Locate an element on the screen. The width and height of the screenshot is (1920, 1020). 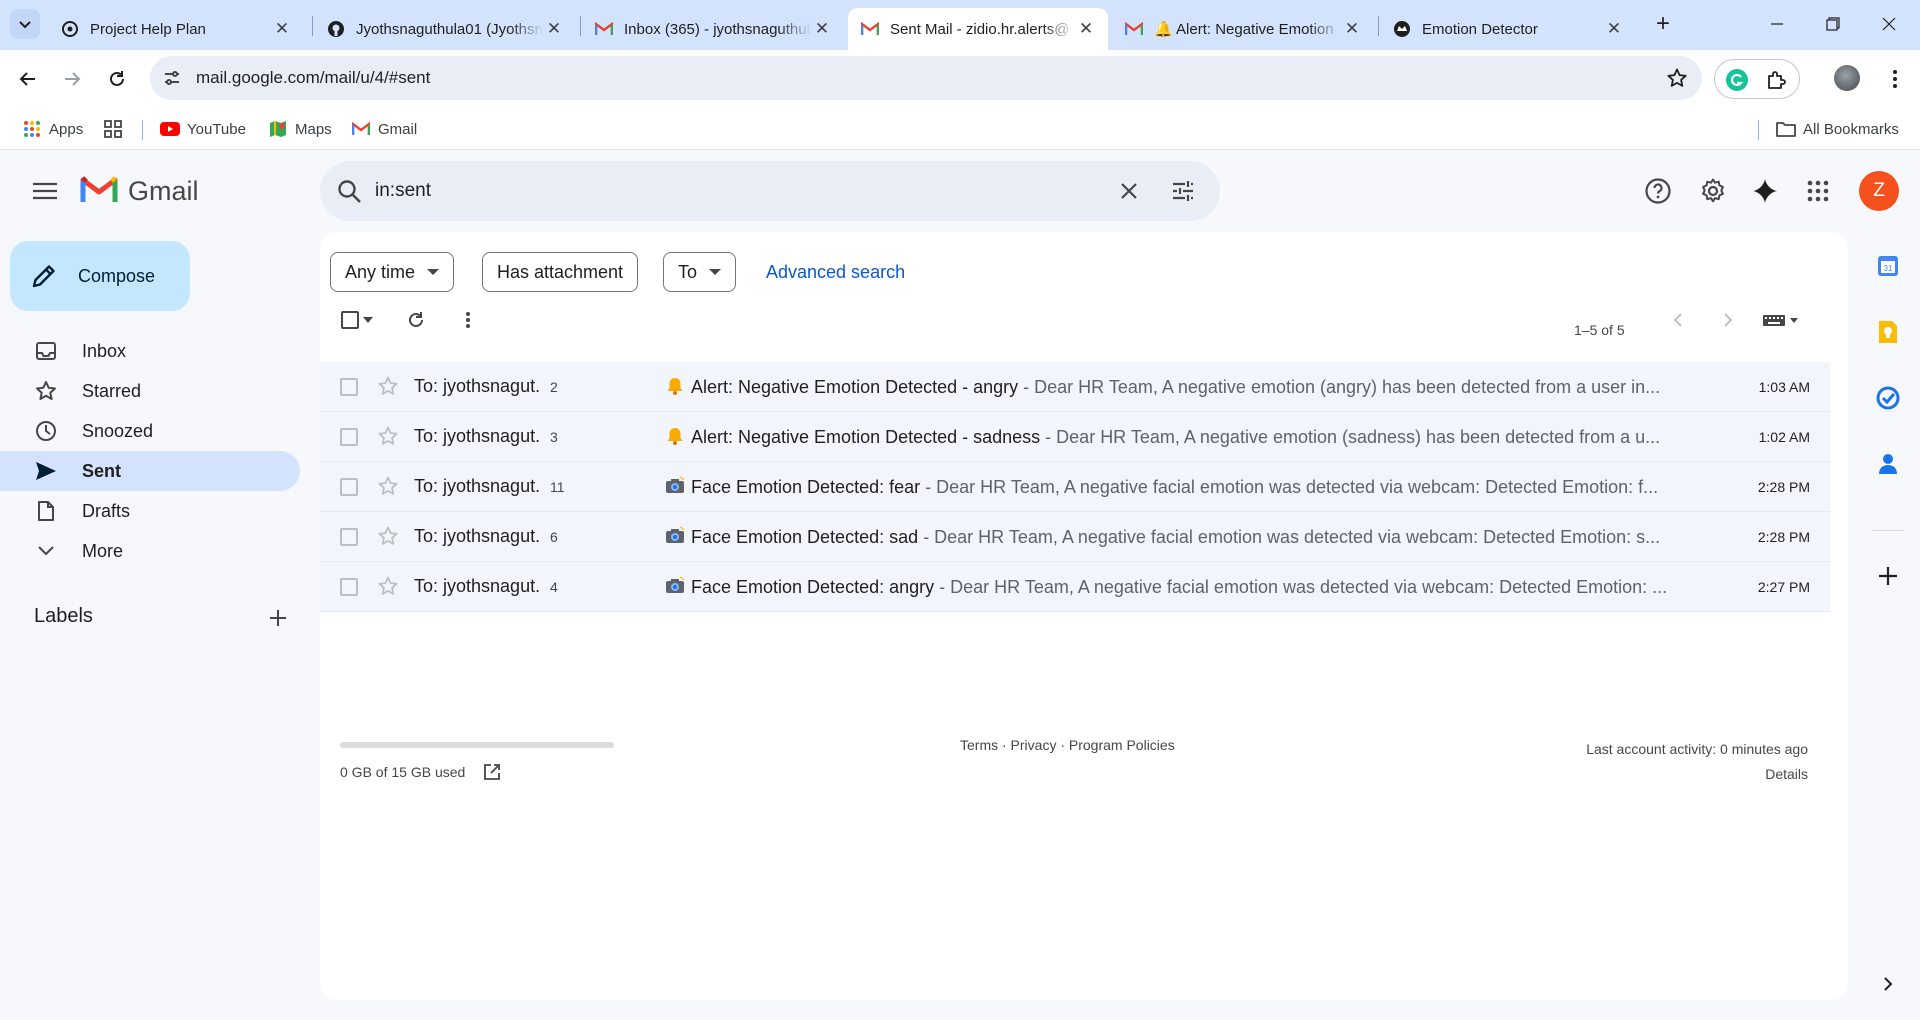
email-subject: Alert: Negative Emotion Detected - angry is located at coordinates (855, 387).